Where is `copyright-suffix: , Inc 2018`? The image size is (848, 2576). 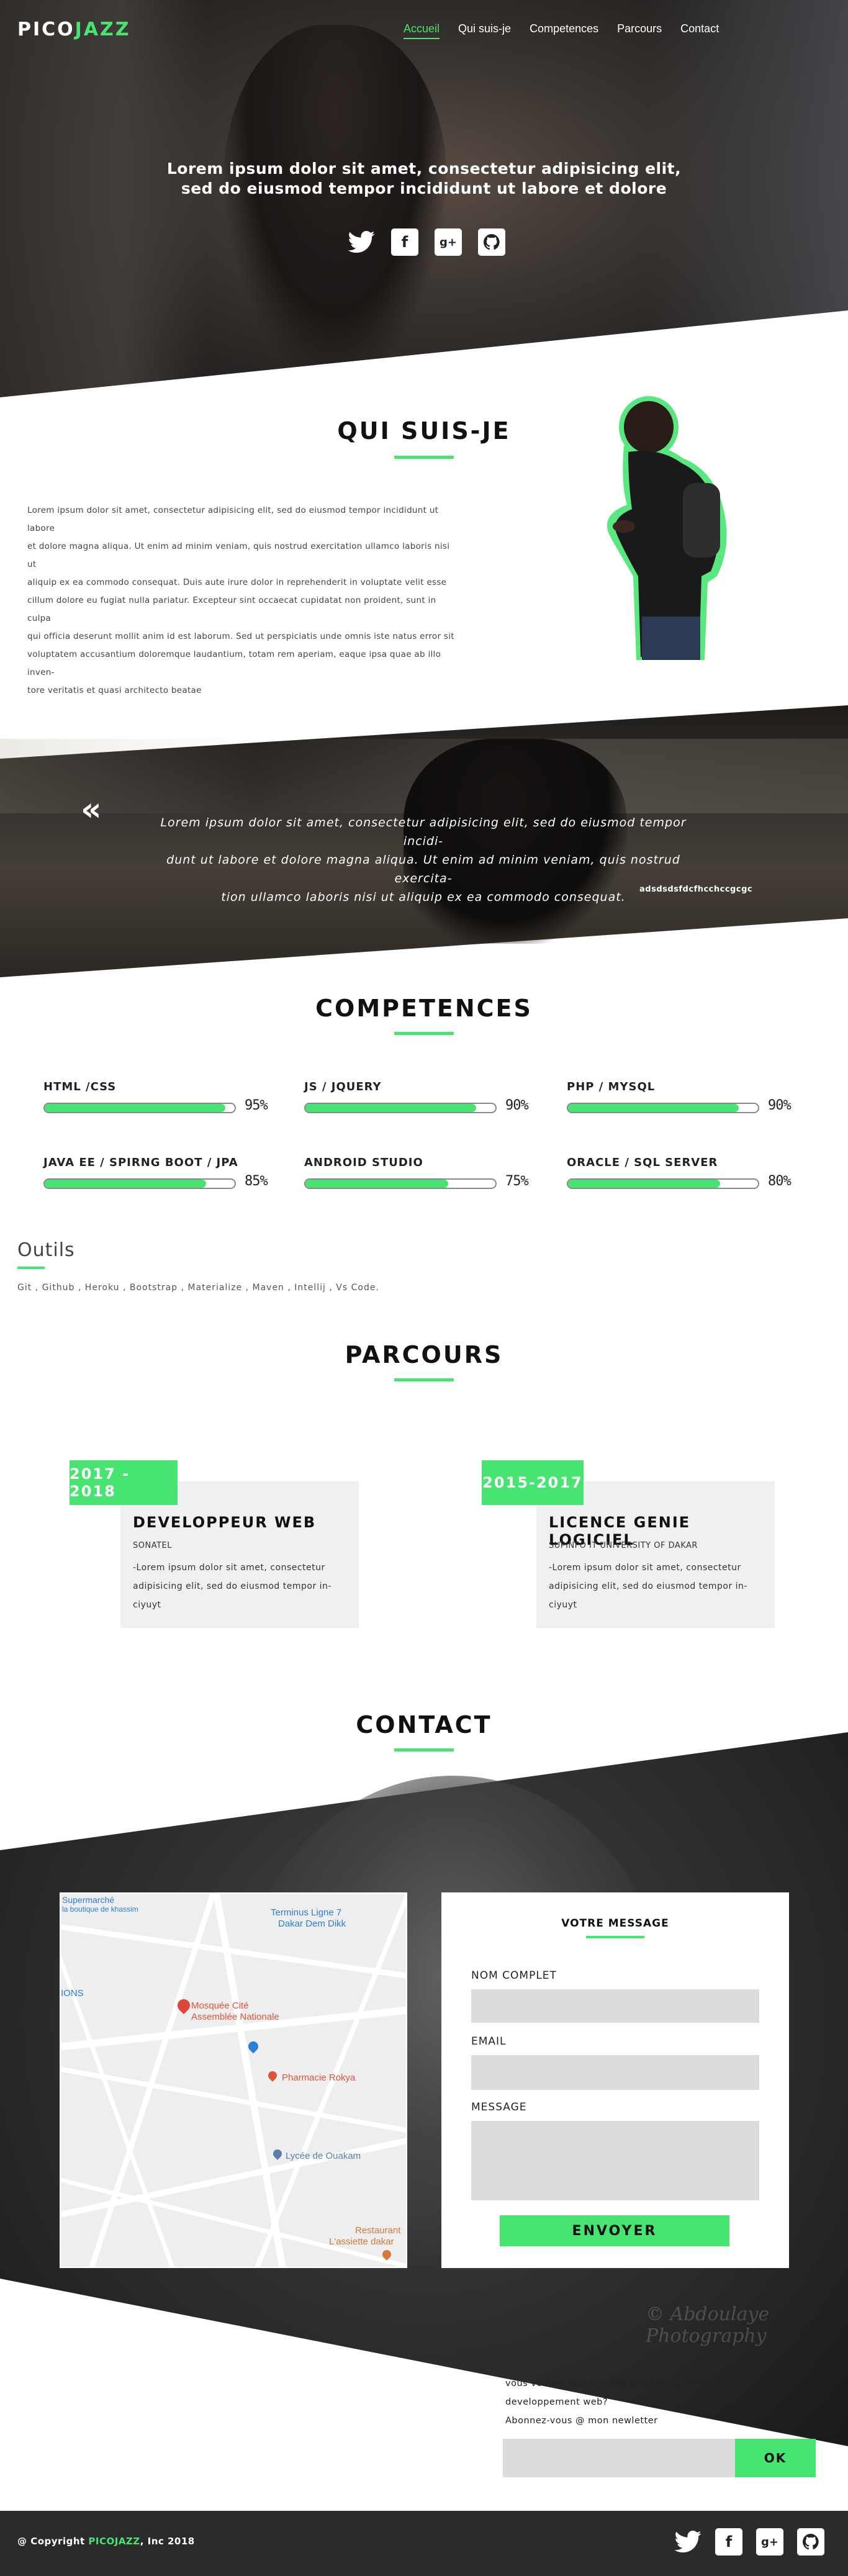 copyright-suffix: , Inc 2018 is located at coordinates (168, 2541).